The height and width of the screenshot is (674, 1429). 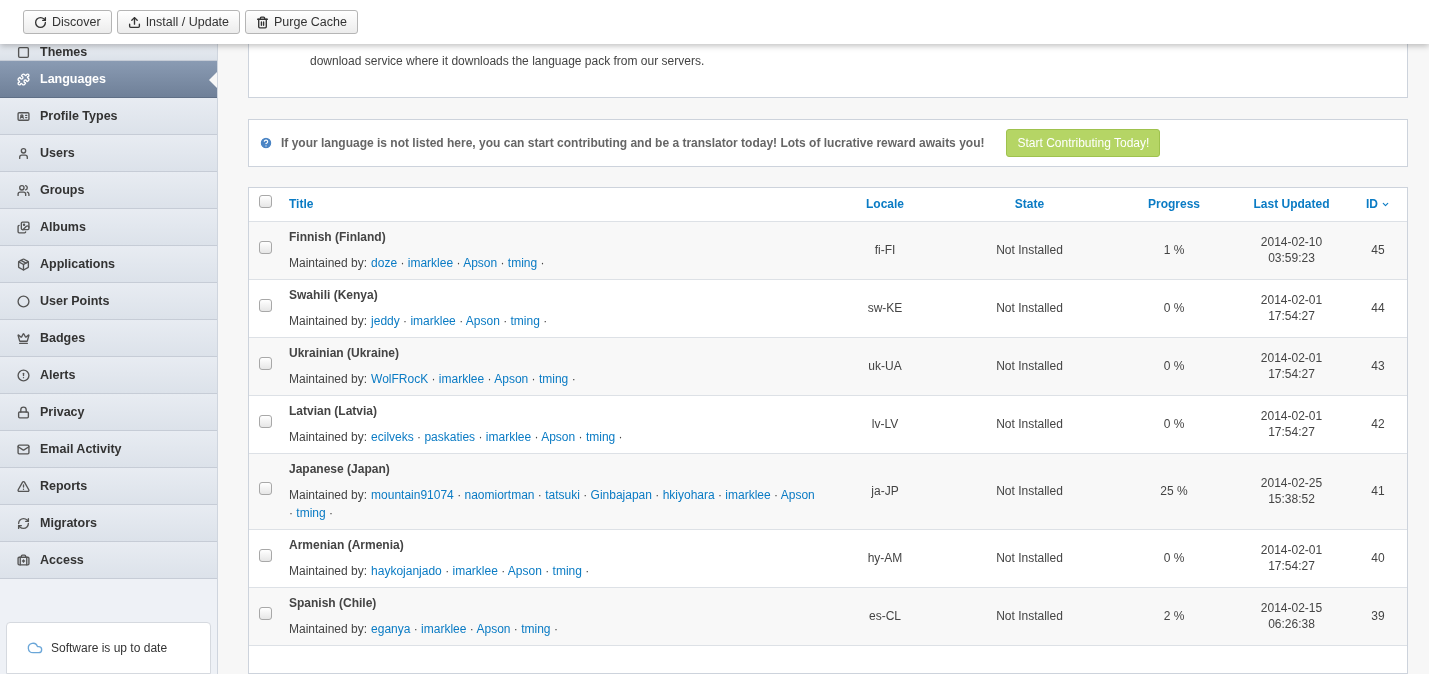 What do you see at coordinates (108, 301) in the screenshot?
I see `sidebar-item: User Points` at bounding box center [108, 301].